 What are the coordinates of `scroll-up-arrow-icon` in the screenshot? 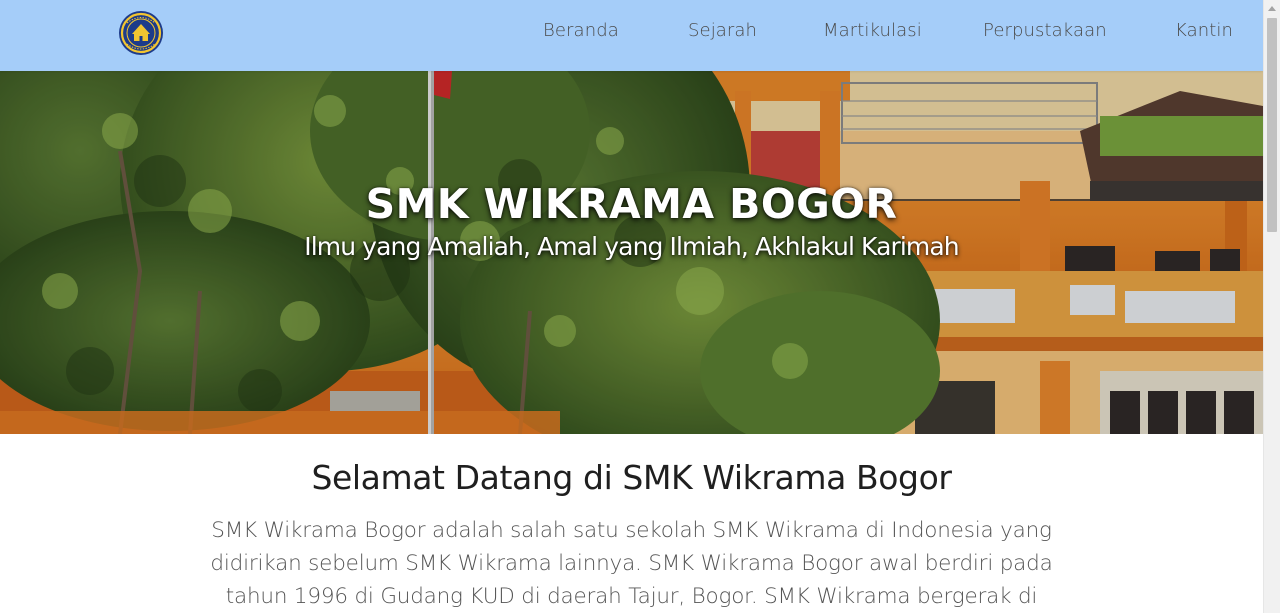 It's located at (1272, 8).